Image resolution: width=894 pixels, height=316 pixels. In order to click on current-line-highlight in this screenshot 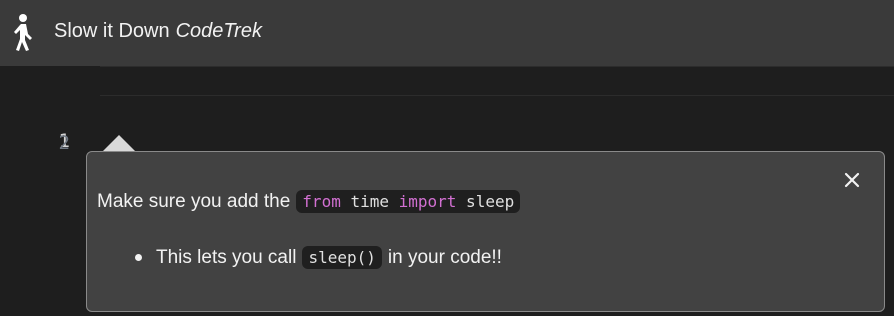, I will do `click(497, 81)`.